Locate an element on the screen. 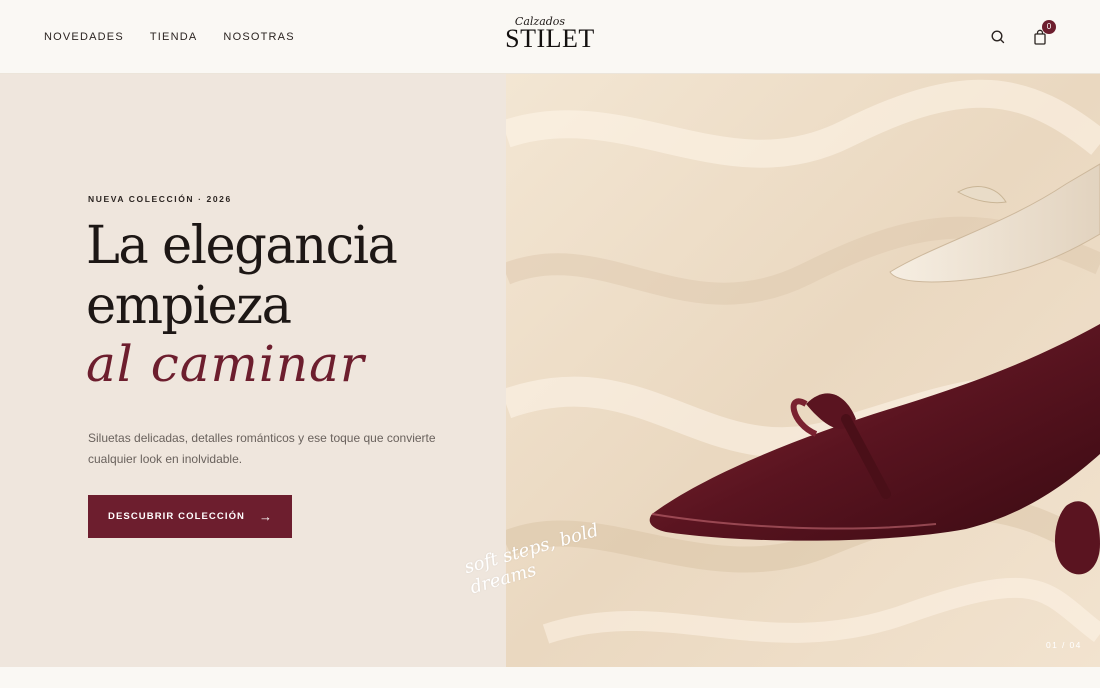 This screenshot has width=1100, height=688. logo-main-text: STILET is located at coordinates (550, 38).